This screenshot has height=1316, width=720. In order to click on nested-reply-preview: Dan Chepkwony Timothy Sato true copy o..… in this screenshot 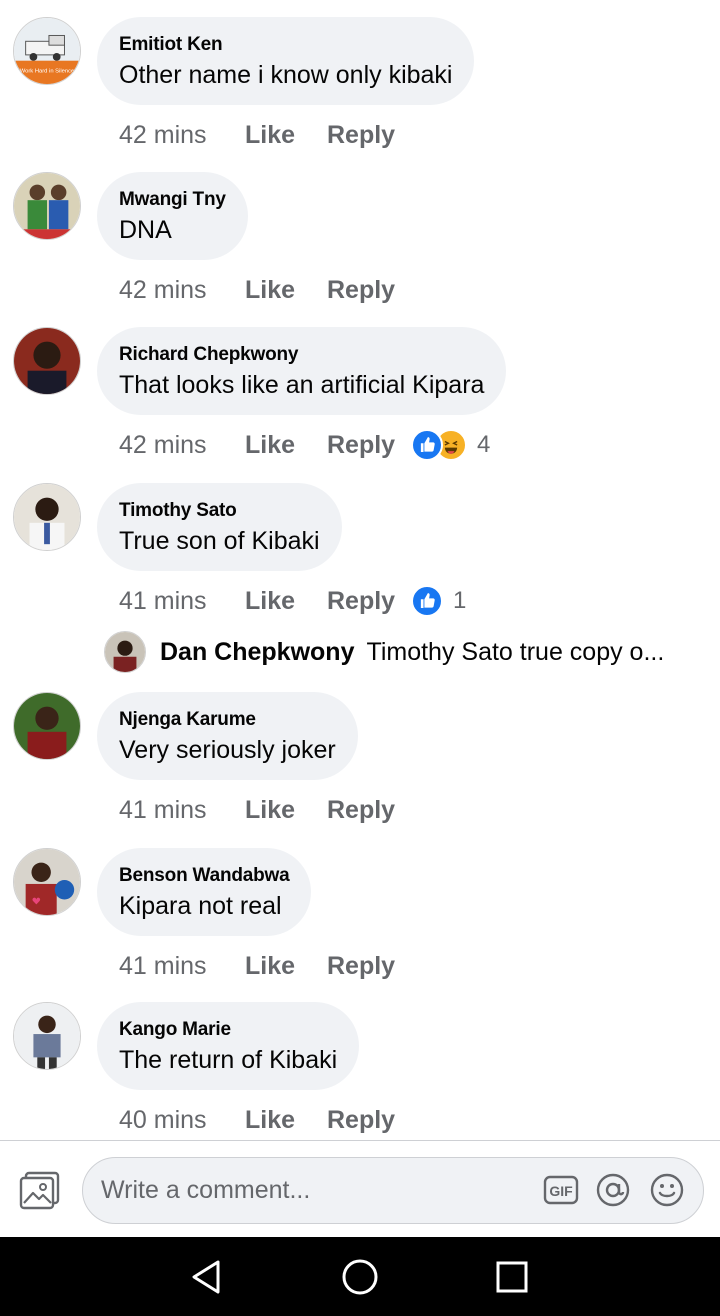, I will do `click(384, 652)`.